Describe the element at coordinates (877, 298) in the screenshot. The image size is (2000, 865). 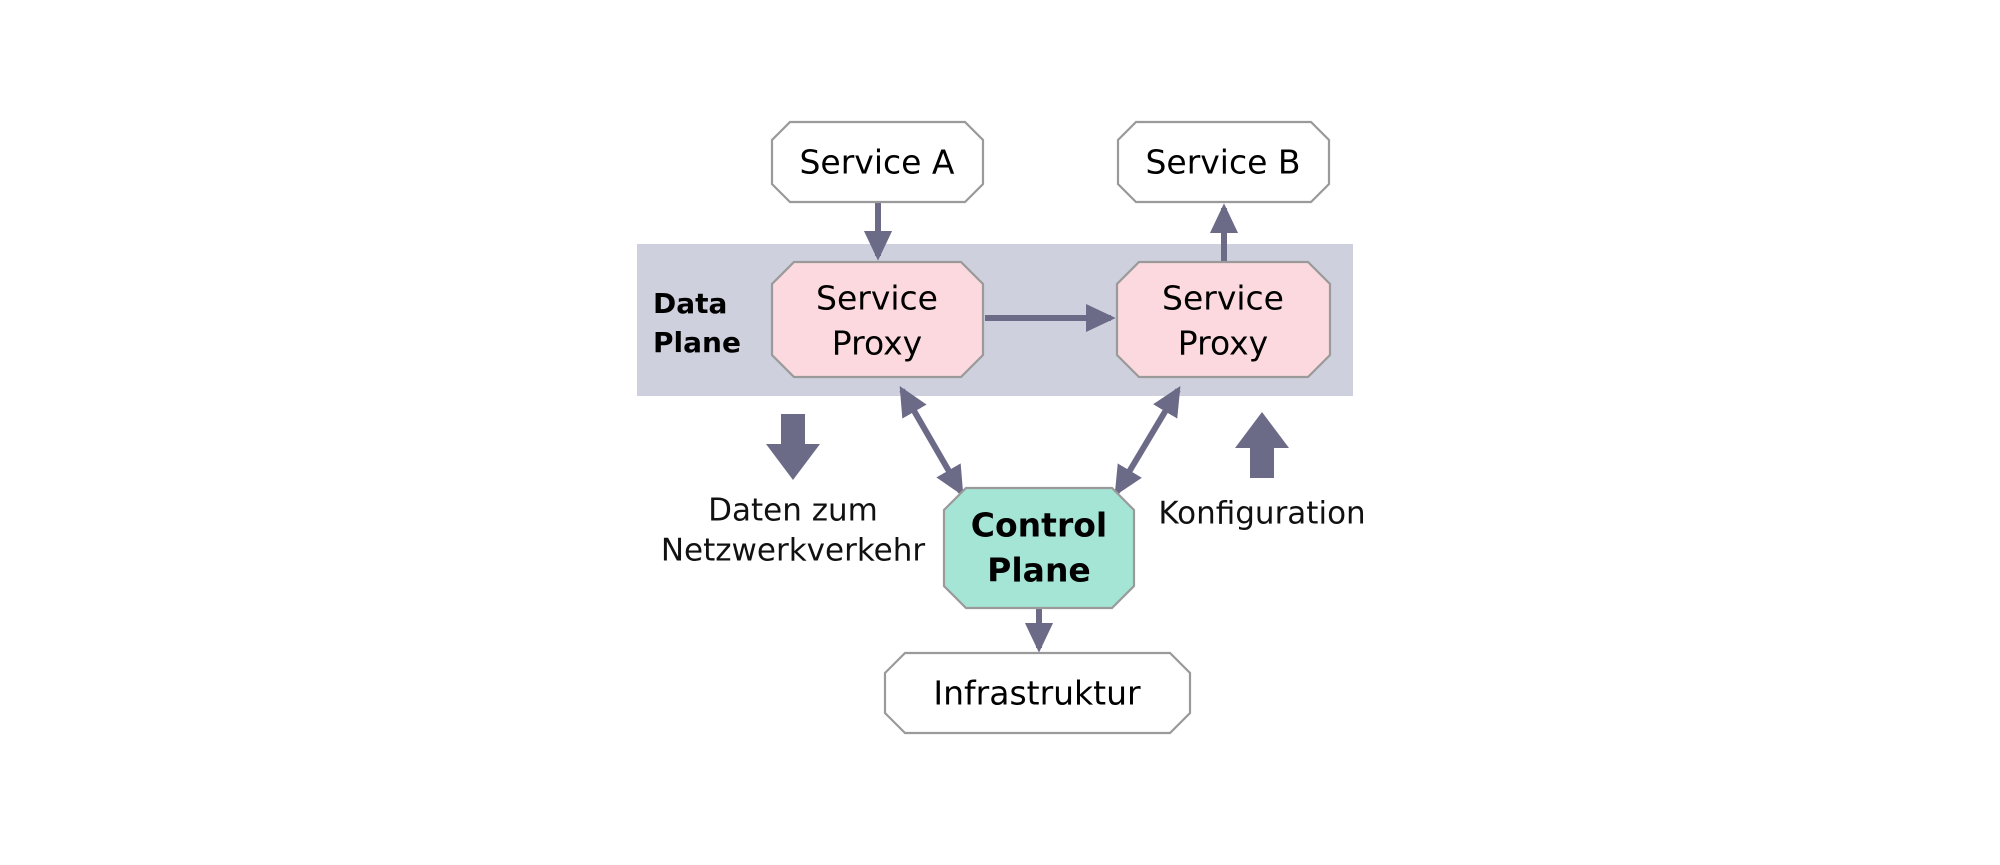
I see `node-service-proxy-left-label-line1: Service` at that location.